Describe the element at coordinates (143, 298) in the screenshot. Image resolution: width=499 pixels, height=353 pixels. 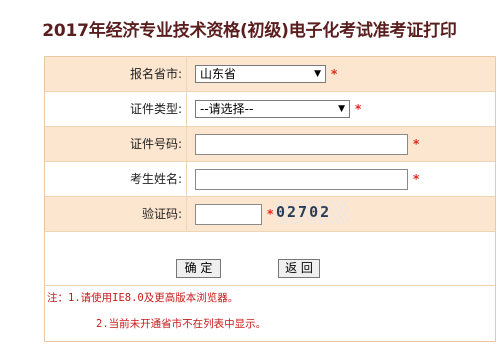
I see `note-line-1: 注：1.请使用IE8.0及更高版本浏览器。` at that location.